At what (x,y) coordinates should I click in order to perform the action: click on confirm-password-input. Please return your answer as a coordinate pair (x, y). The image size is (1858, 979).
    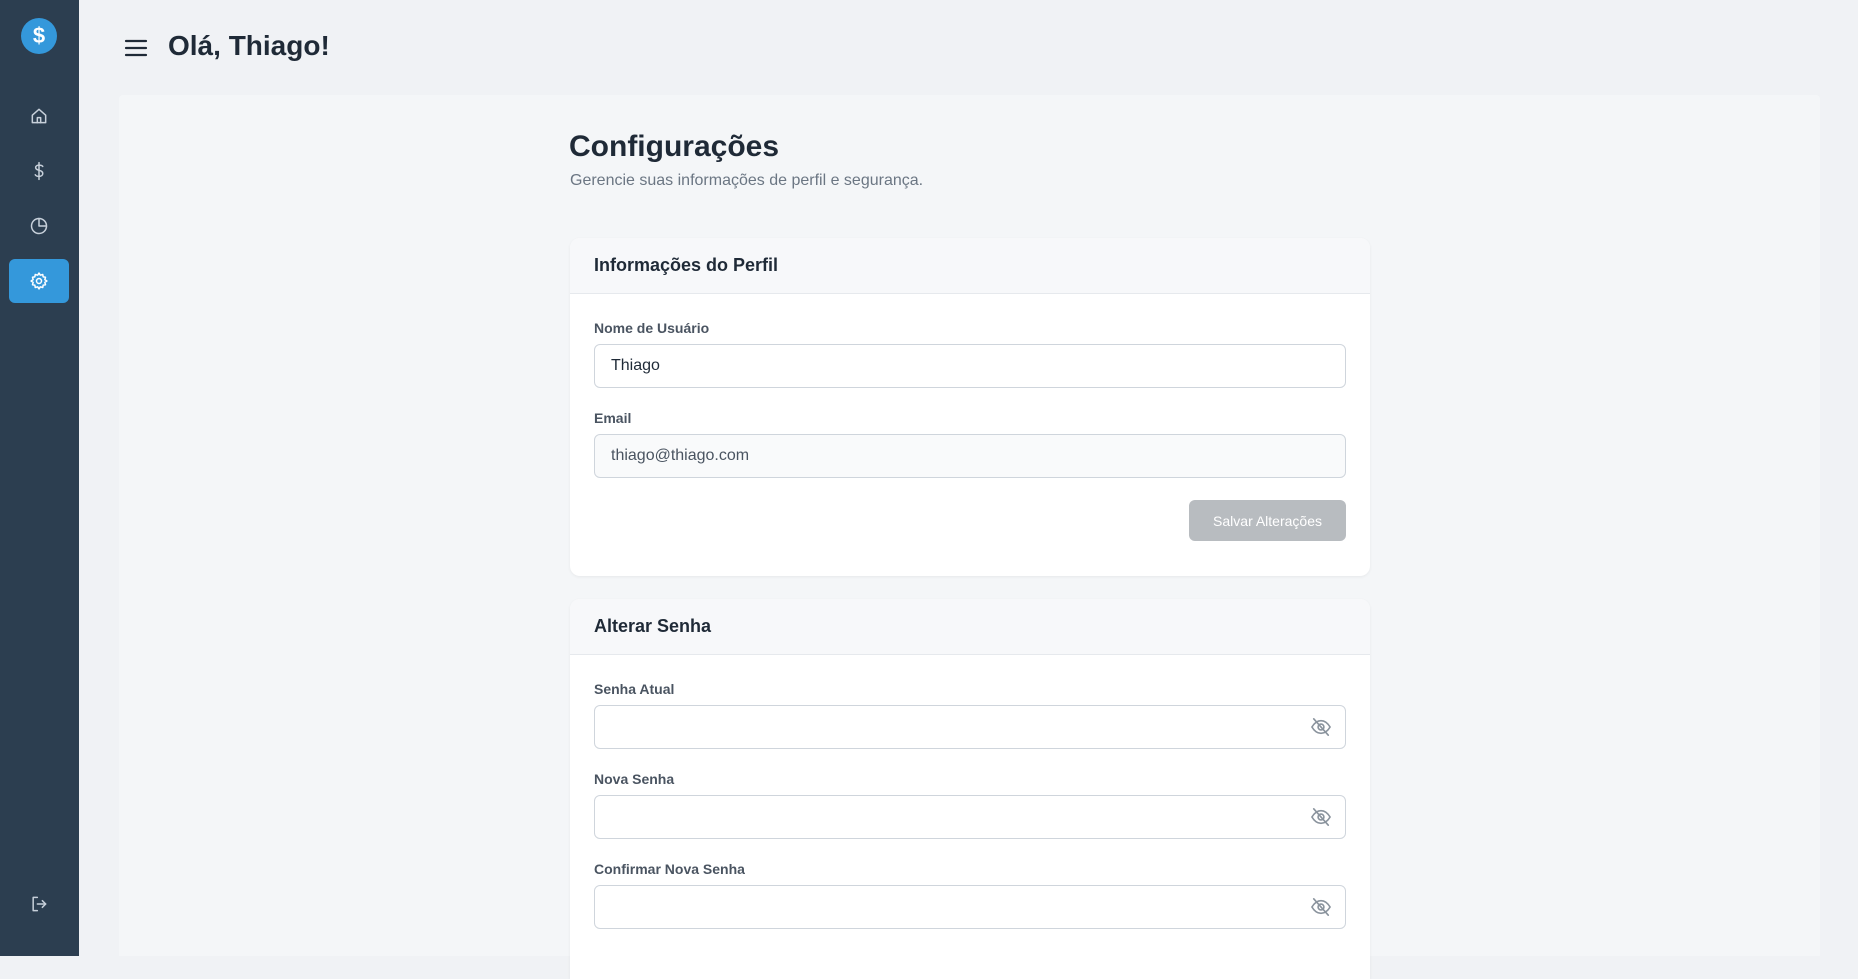
    Looking at the image, I should click on (970, 907).